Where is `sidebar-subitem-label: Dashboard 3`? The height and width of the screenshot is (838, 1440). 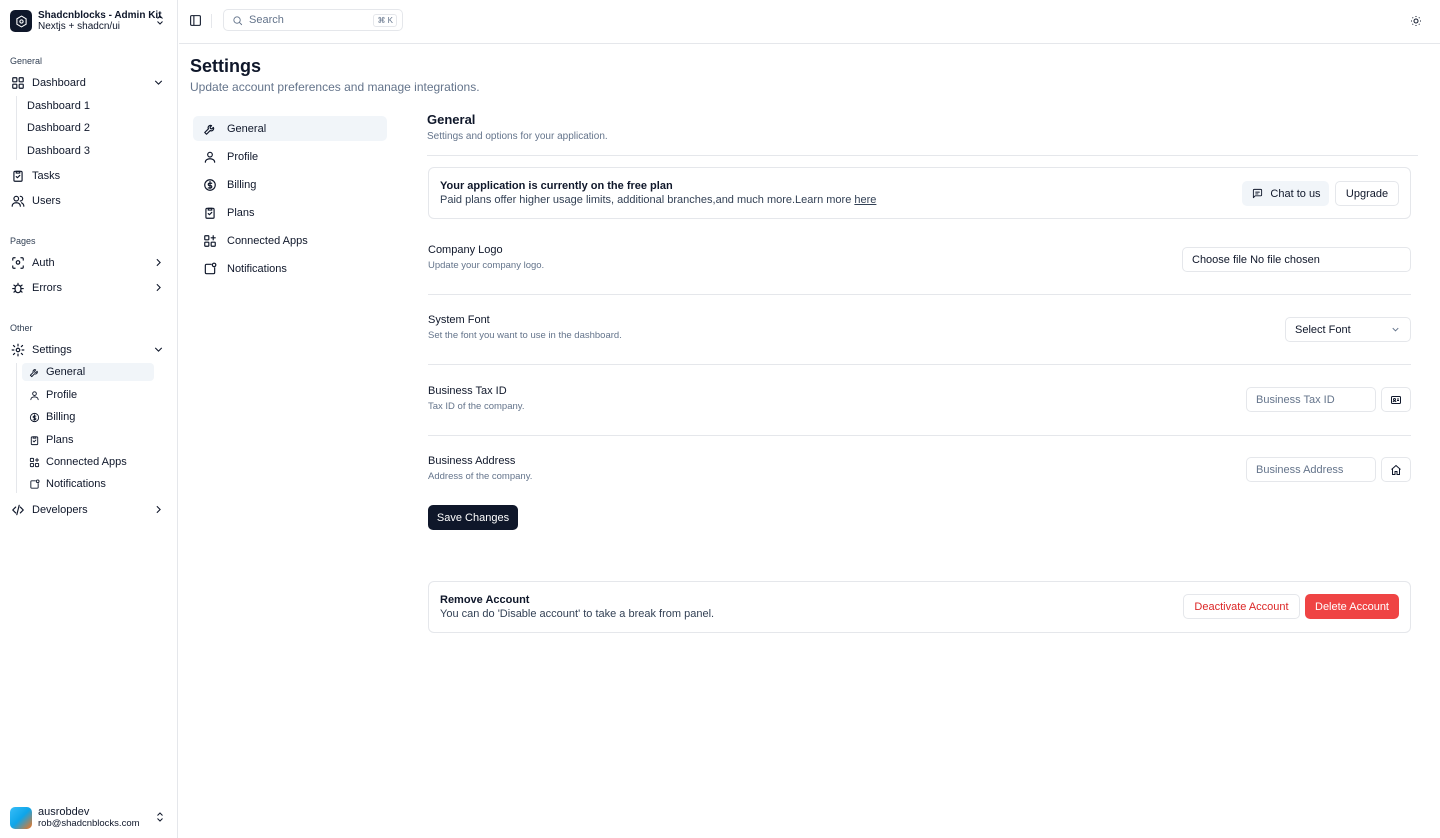 sidebar-subitem-label: Dashboard 3 is located at coordinates (58, 151).